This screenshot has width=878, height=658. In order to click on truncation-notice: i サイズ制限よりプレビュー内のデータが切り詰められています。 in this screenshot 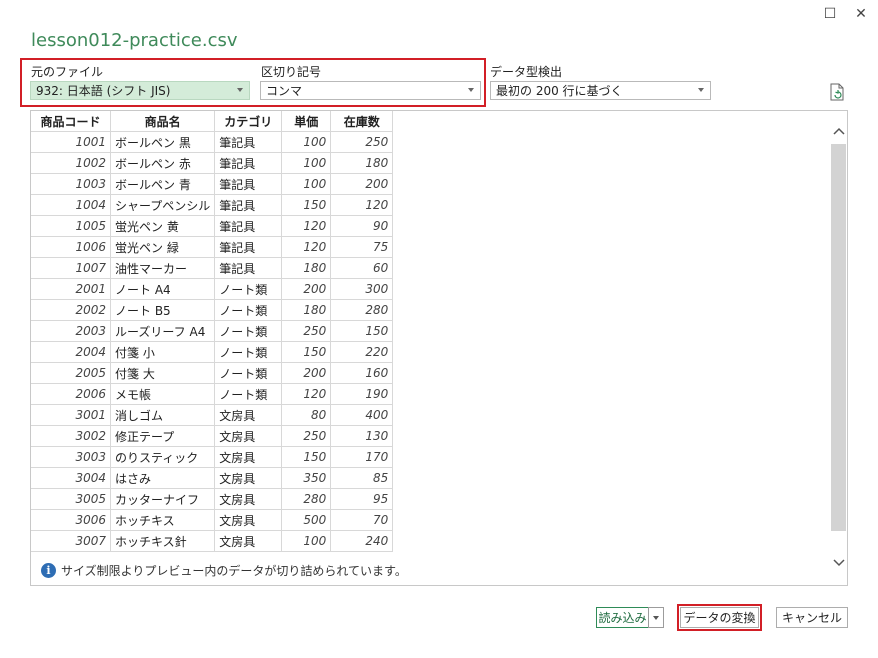, I will do `click(224, 570)`.